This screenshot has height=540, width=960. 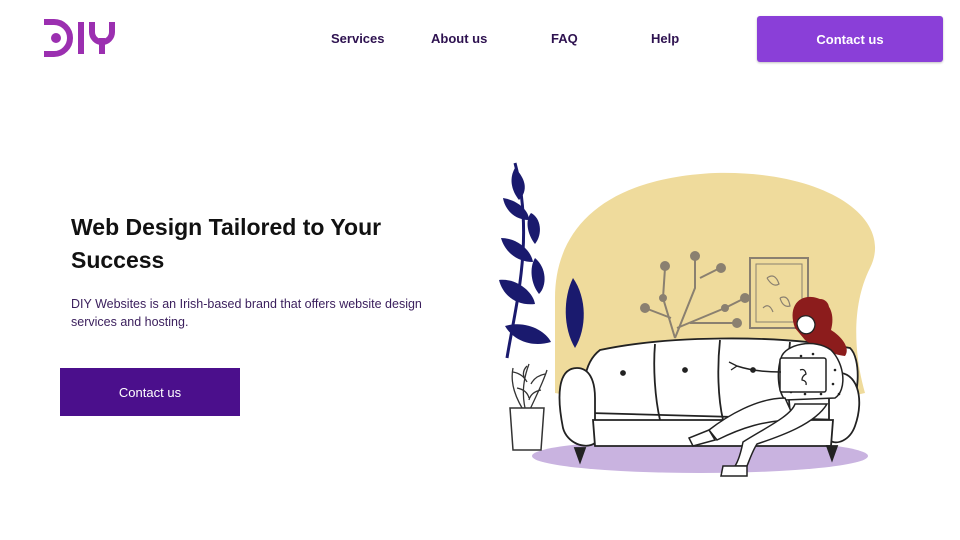 What do you see at coordinates (80, 38) in the screenshot?
I see `diy-logo` at bounding box center [80, 38].